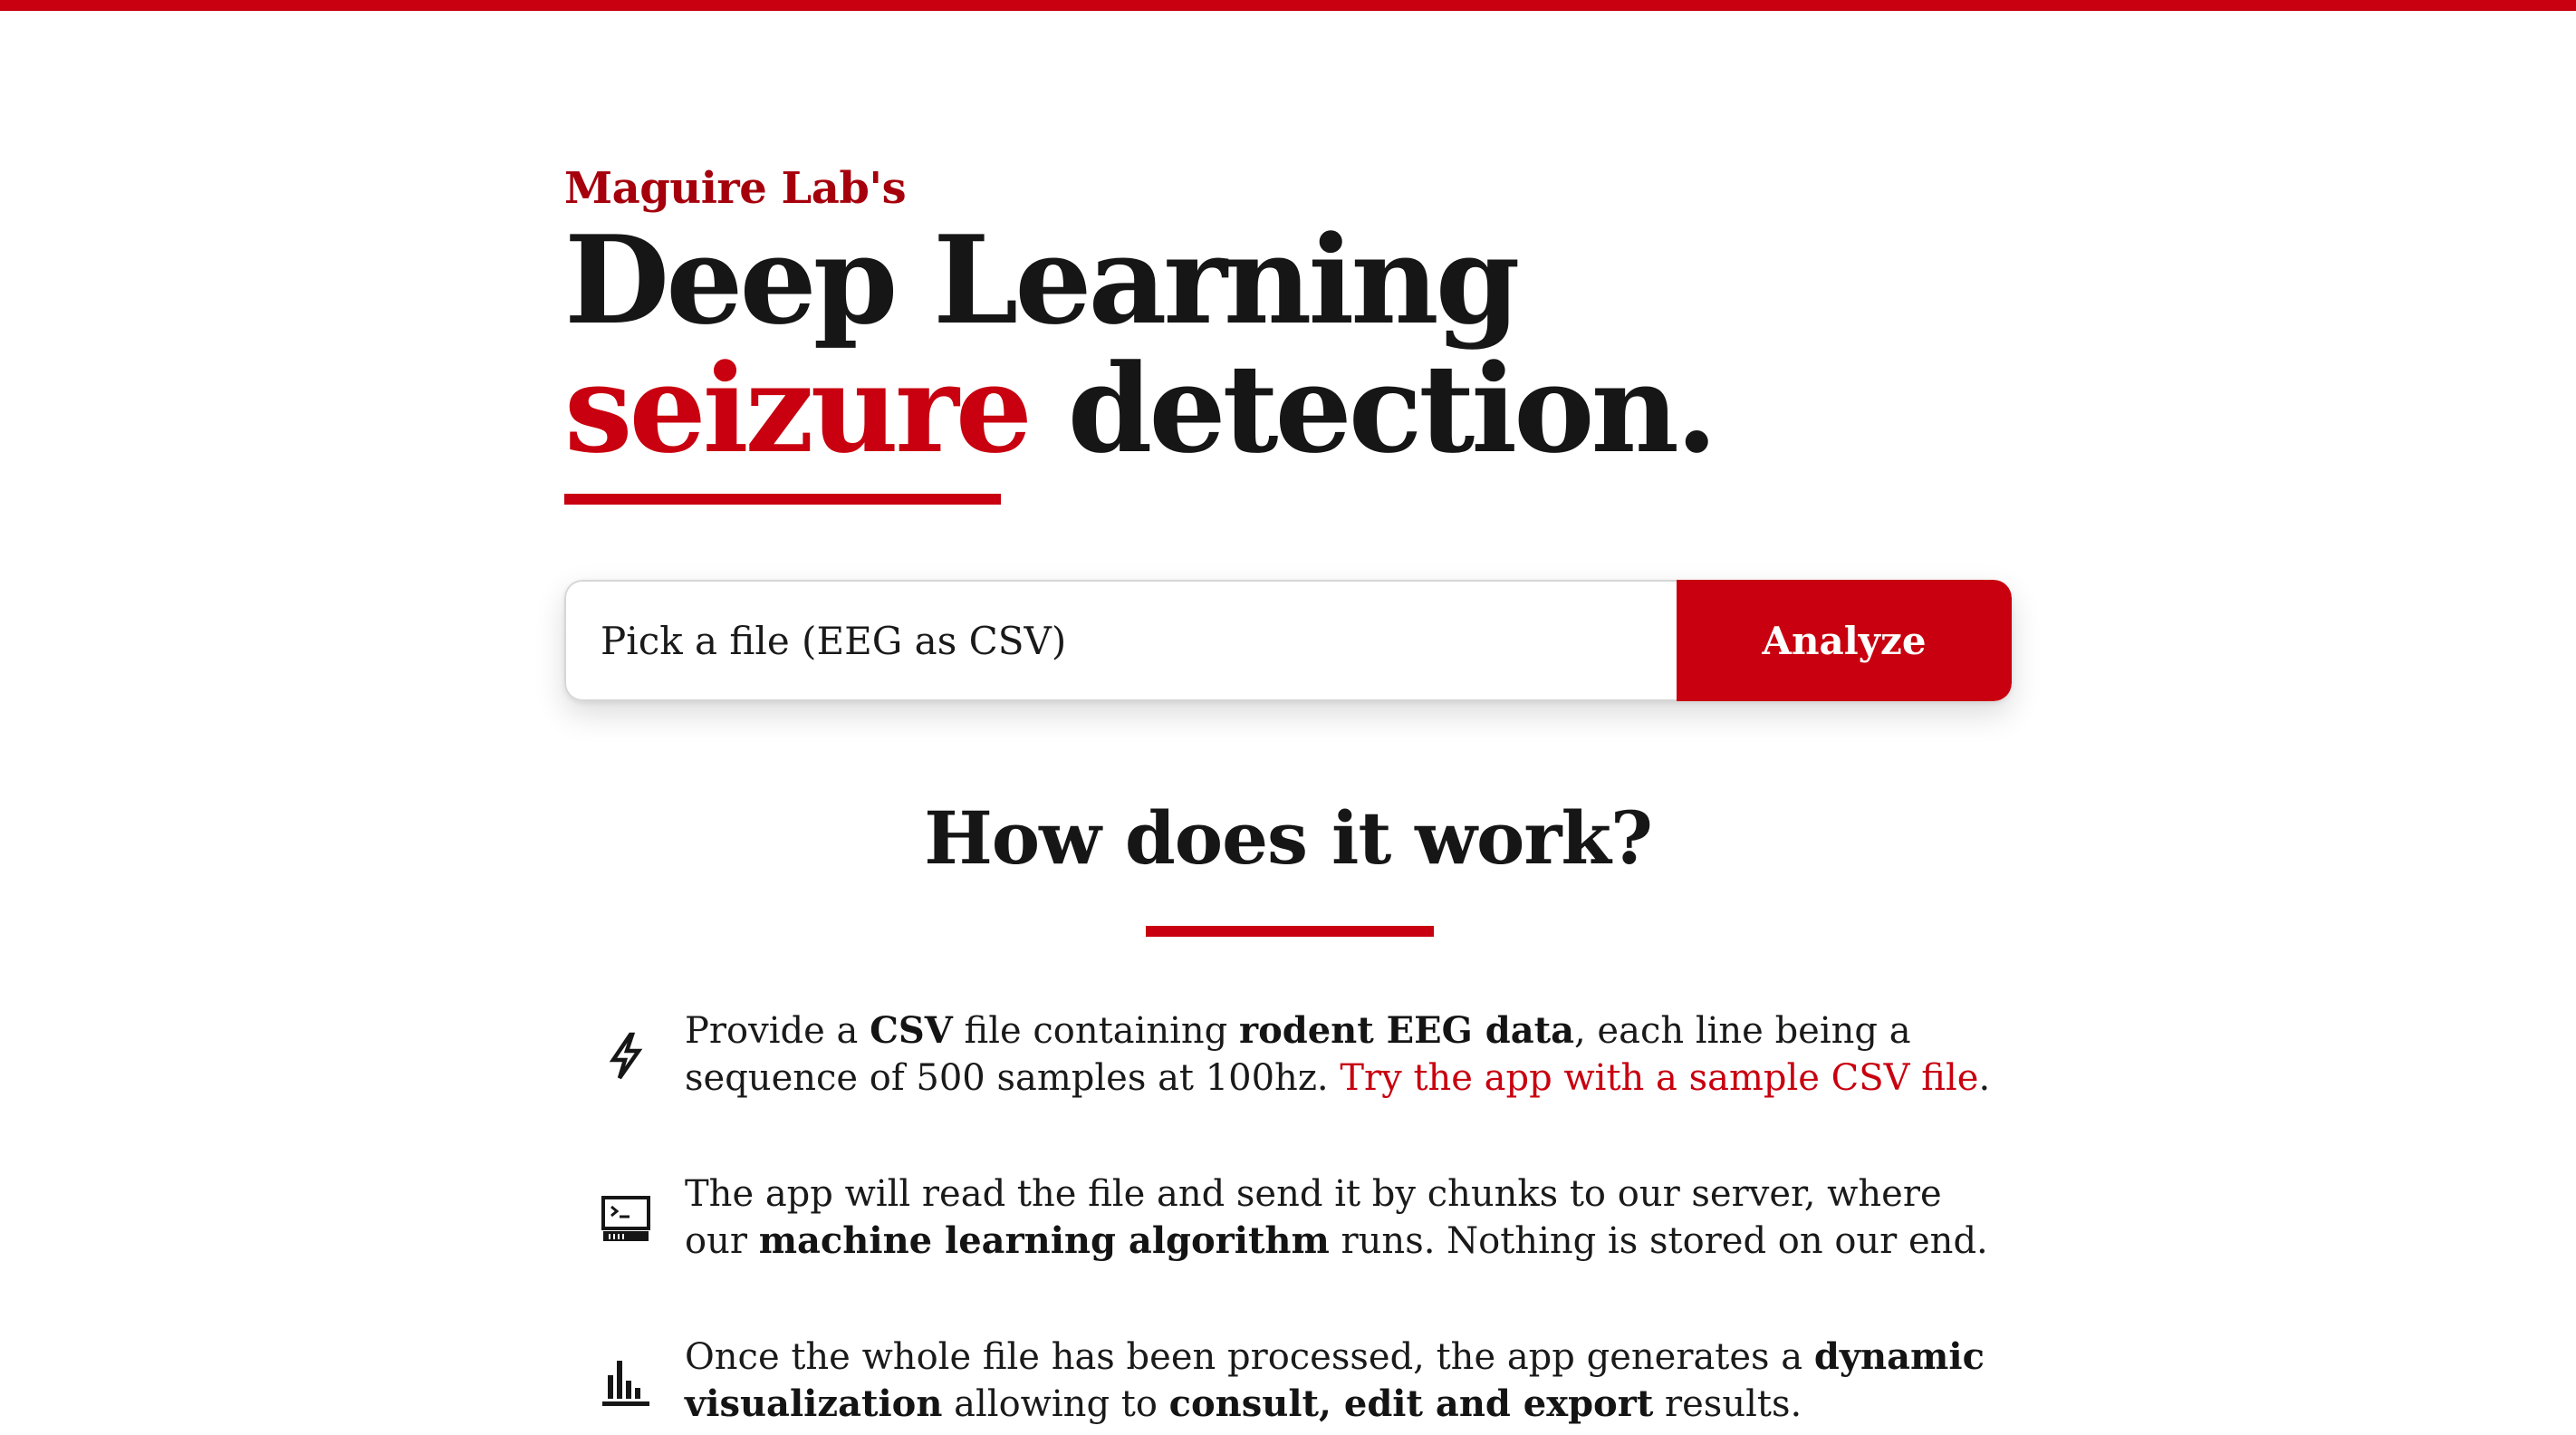  I want to click on step-text-part: allowing to, so click(1055, 1404).